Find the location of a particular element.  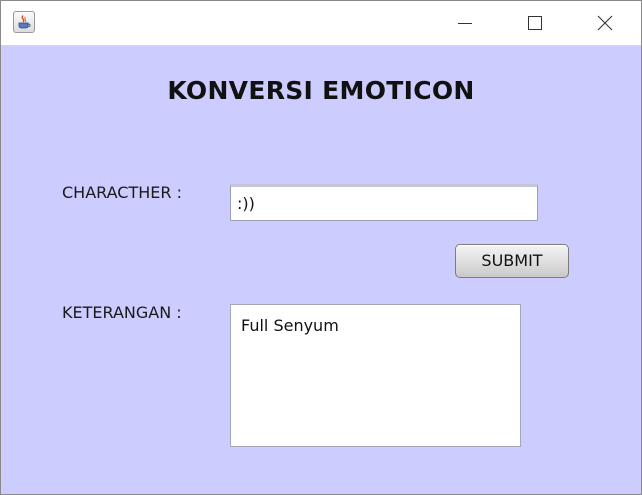

java-cup-icon is located at coordinates (24, 22).